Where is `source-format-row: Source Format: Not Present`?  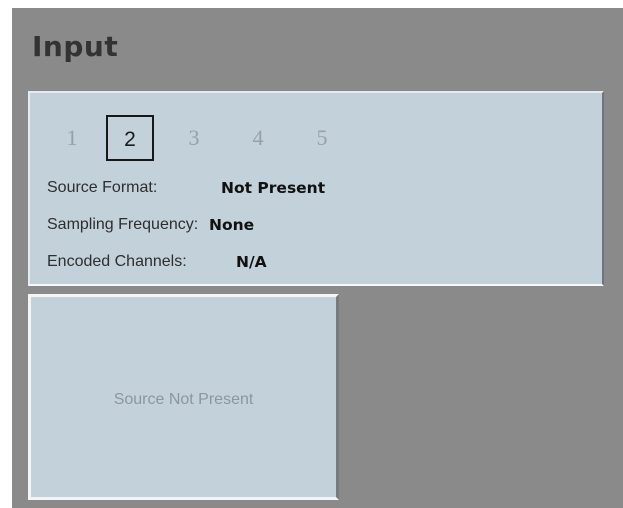 source-format-row: Source Format: Not Present is located at coordinates (186, 188).